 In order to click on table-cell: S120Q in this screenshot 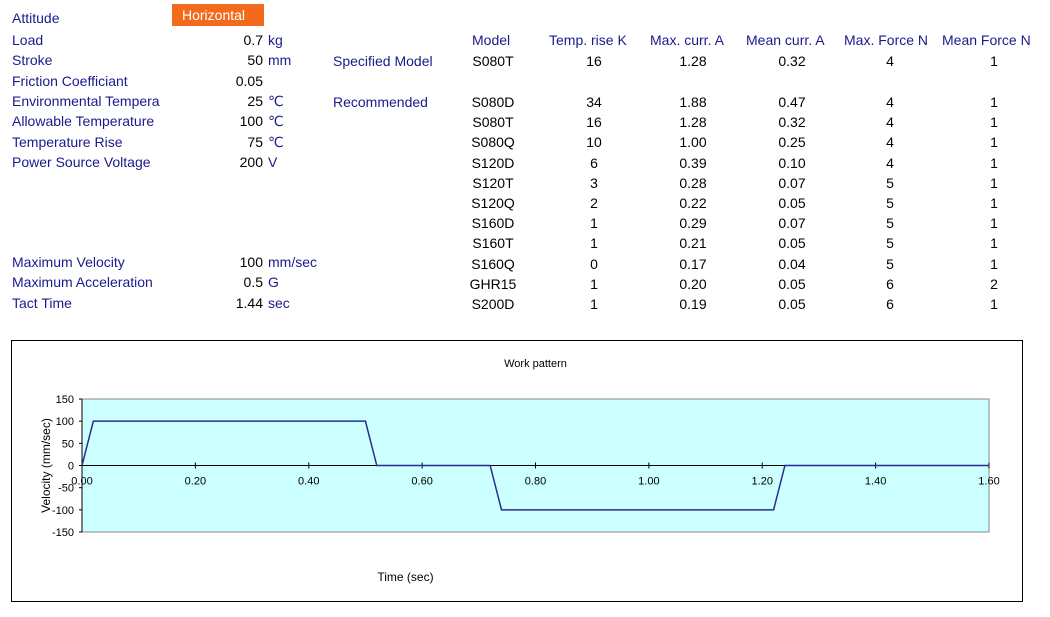, I will do `click(493, 203)`.